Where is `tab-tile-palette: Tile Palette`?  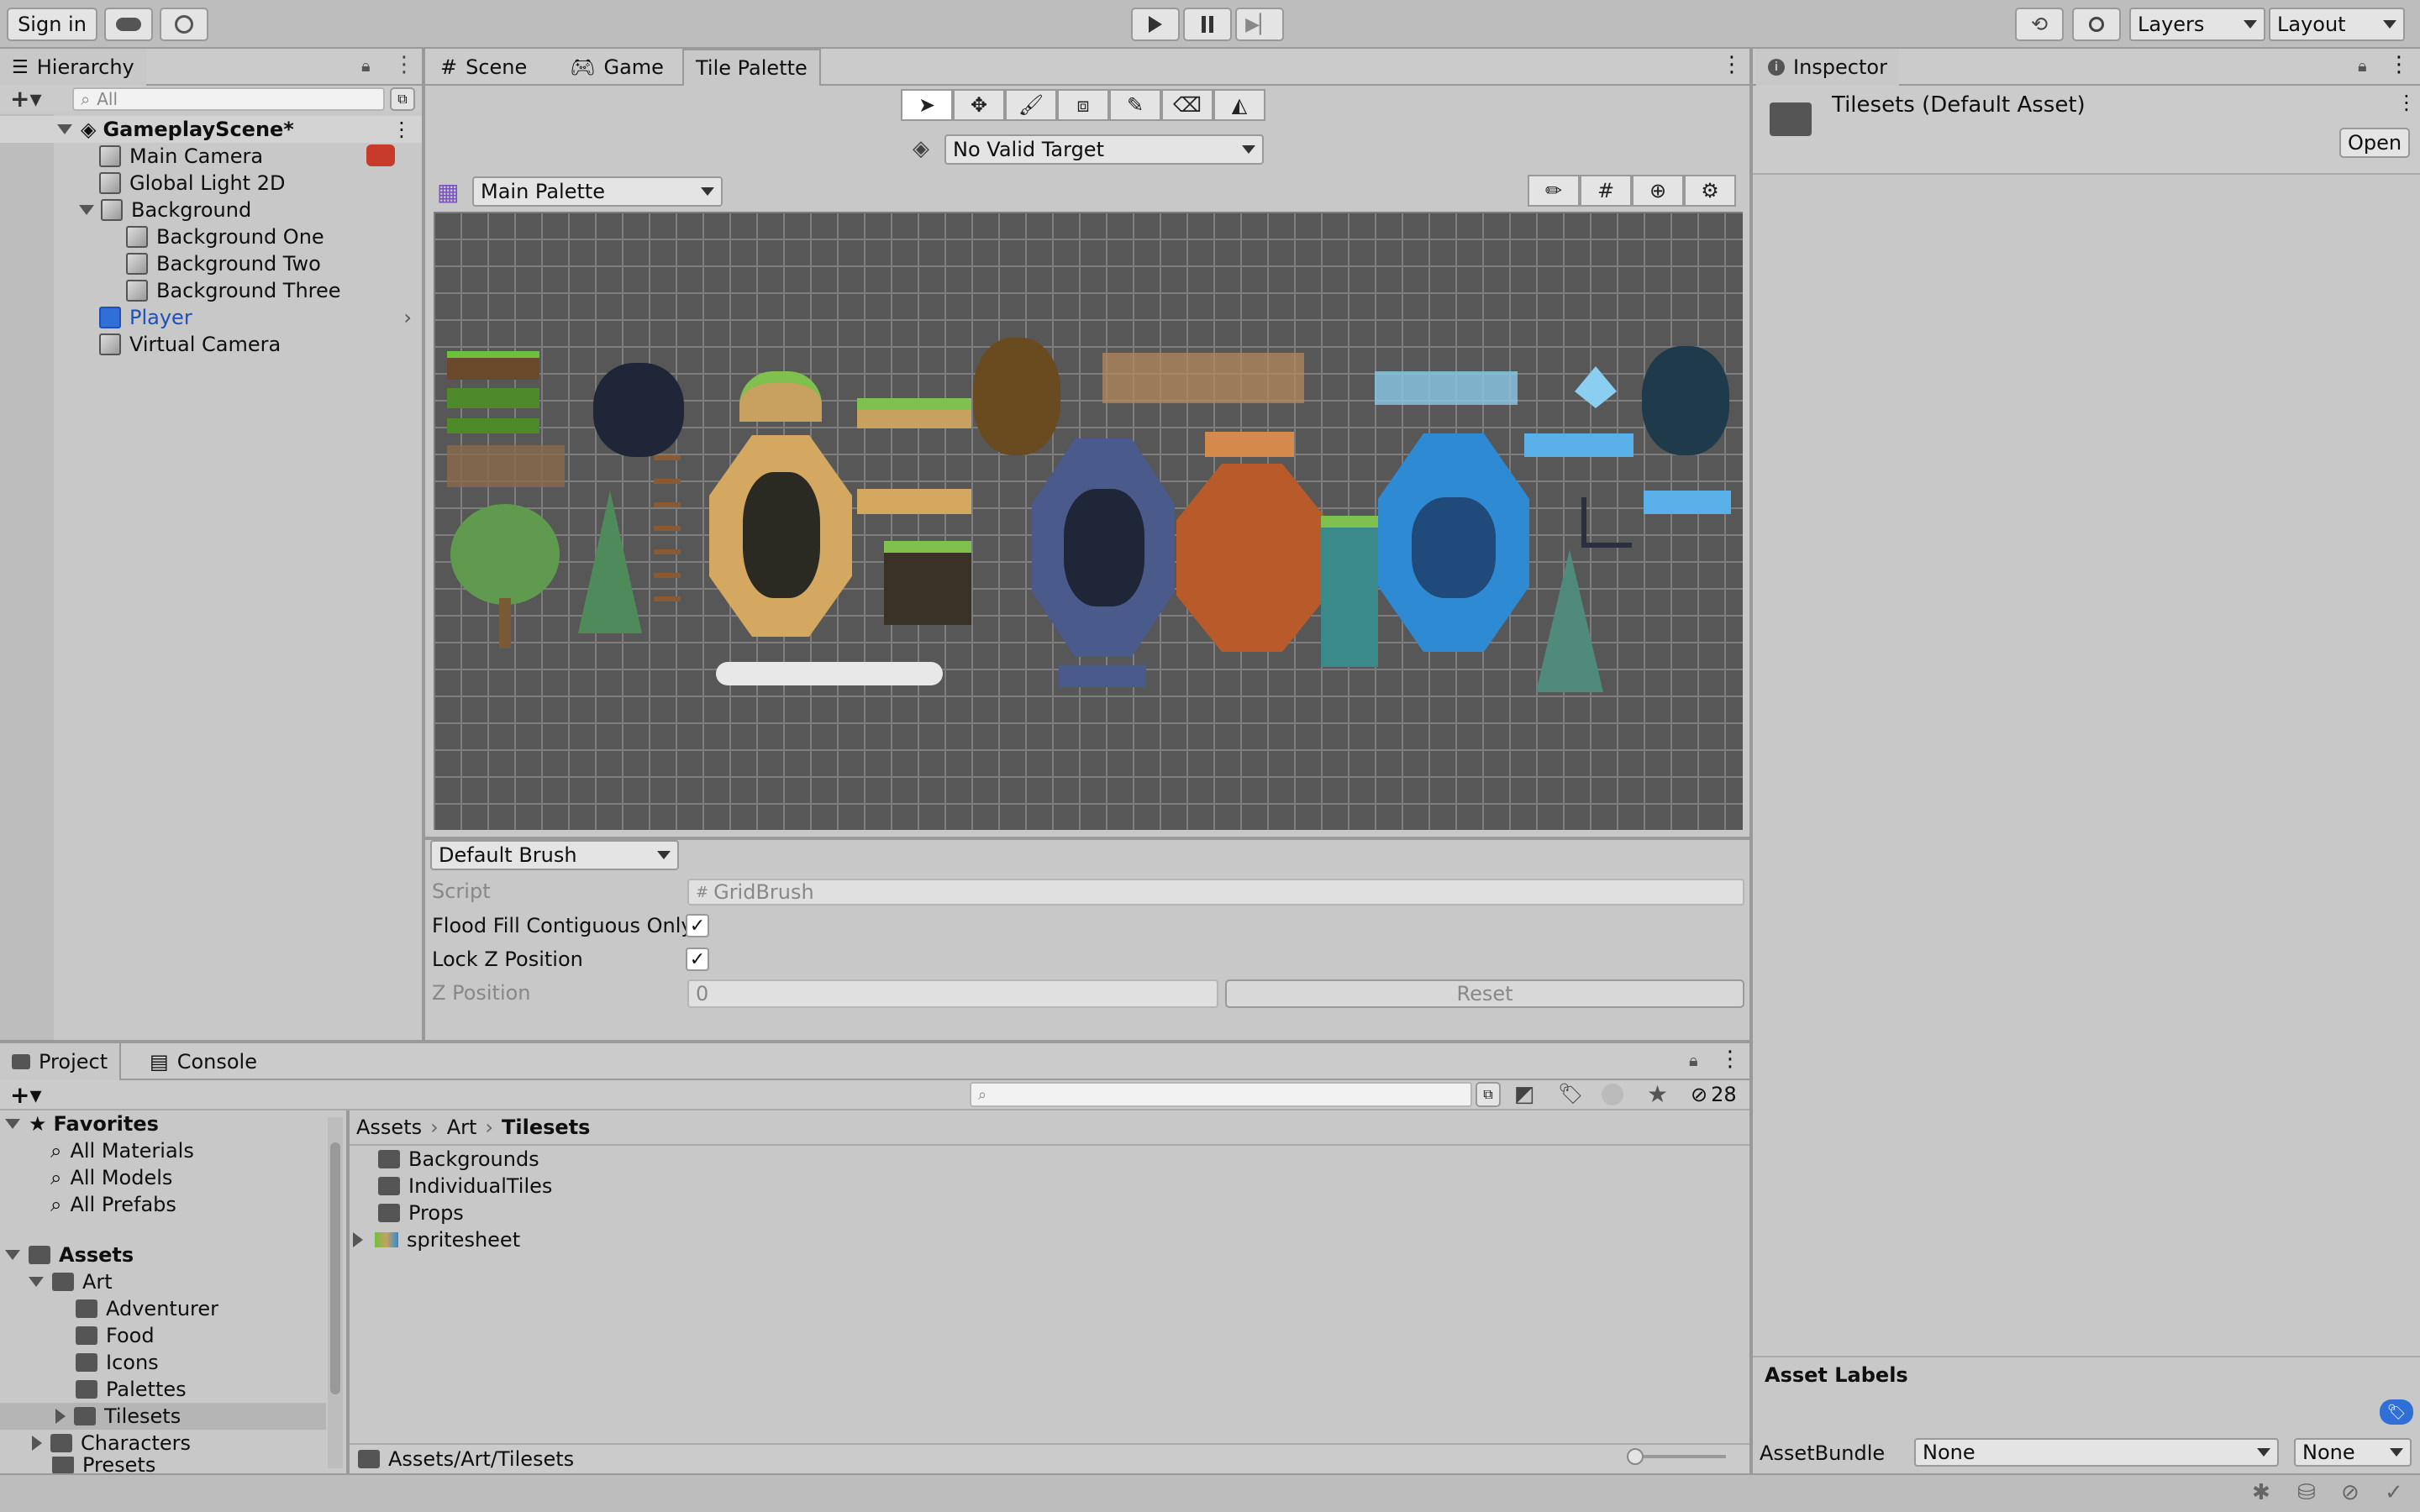
tab-tile-palette: Tile Palette is located at coordinates (751, 67).